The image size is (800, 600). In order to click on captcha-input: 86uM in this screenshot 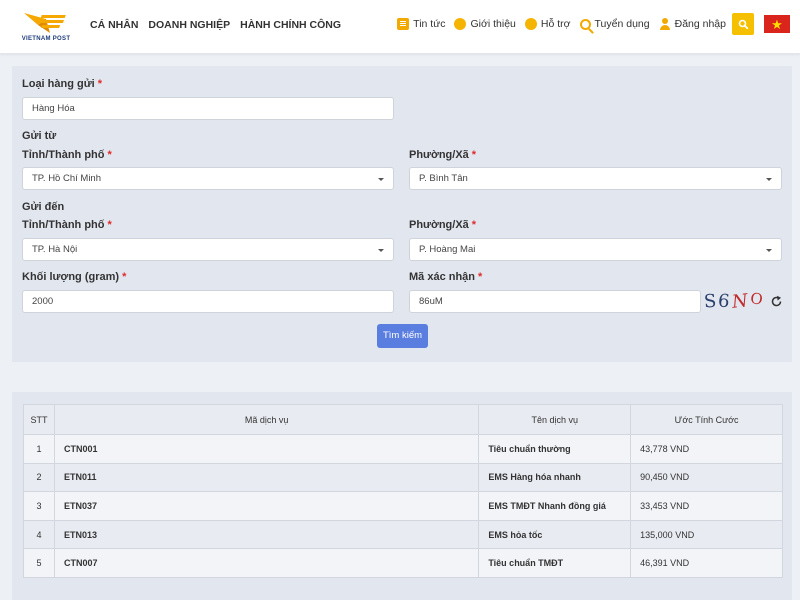, I will do `click(555, 301)`.